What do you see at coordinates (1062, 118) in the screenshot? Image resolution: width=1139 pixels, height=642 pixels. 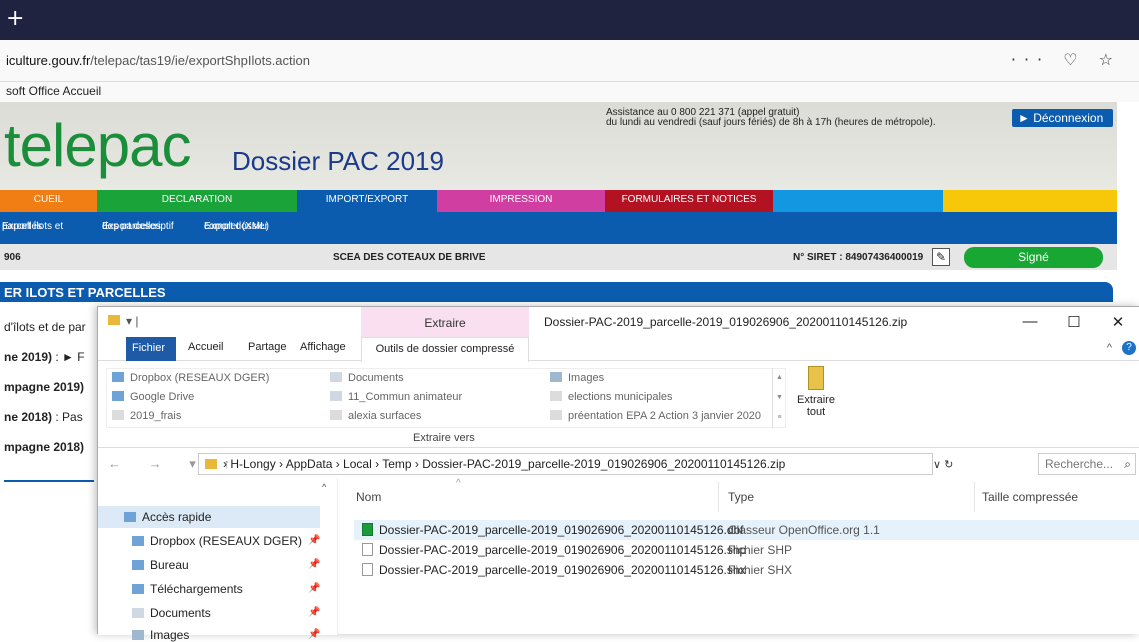 I see `logout-button: ► Déconnexion` at bounding box center [1062, 118].